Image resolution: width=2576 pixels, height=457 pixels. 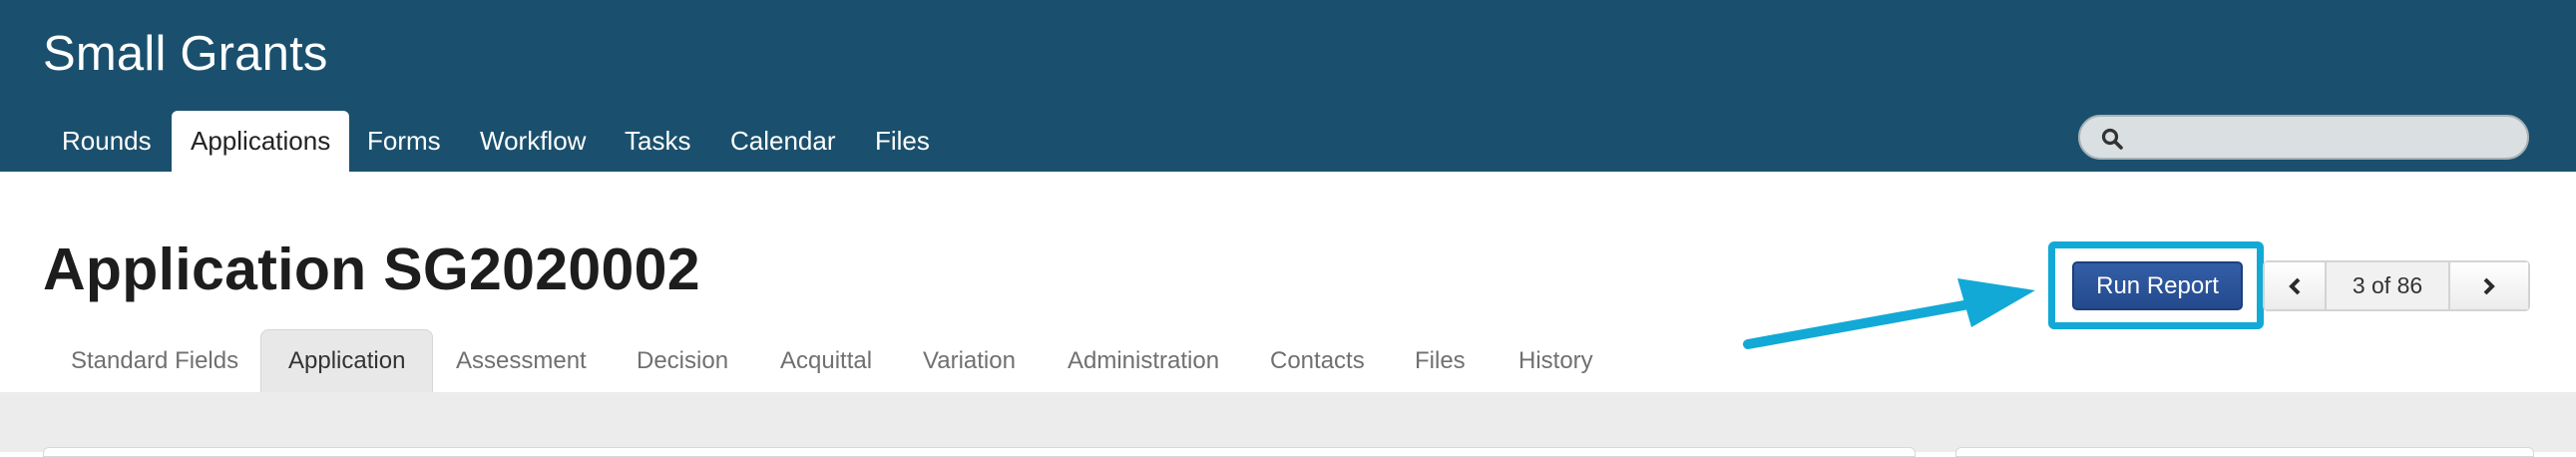 What do you see at coordinates (371, 269) in the screenshot?
I see `page-title: Application SG2020002` at bounding box center [371, 269].